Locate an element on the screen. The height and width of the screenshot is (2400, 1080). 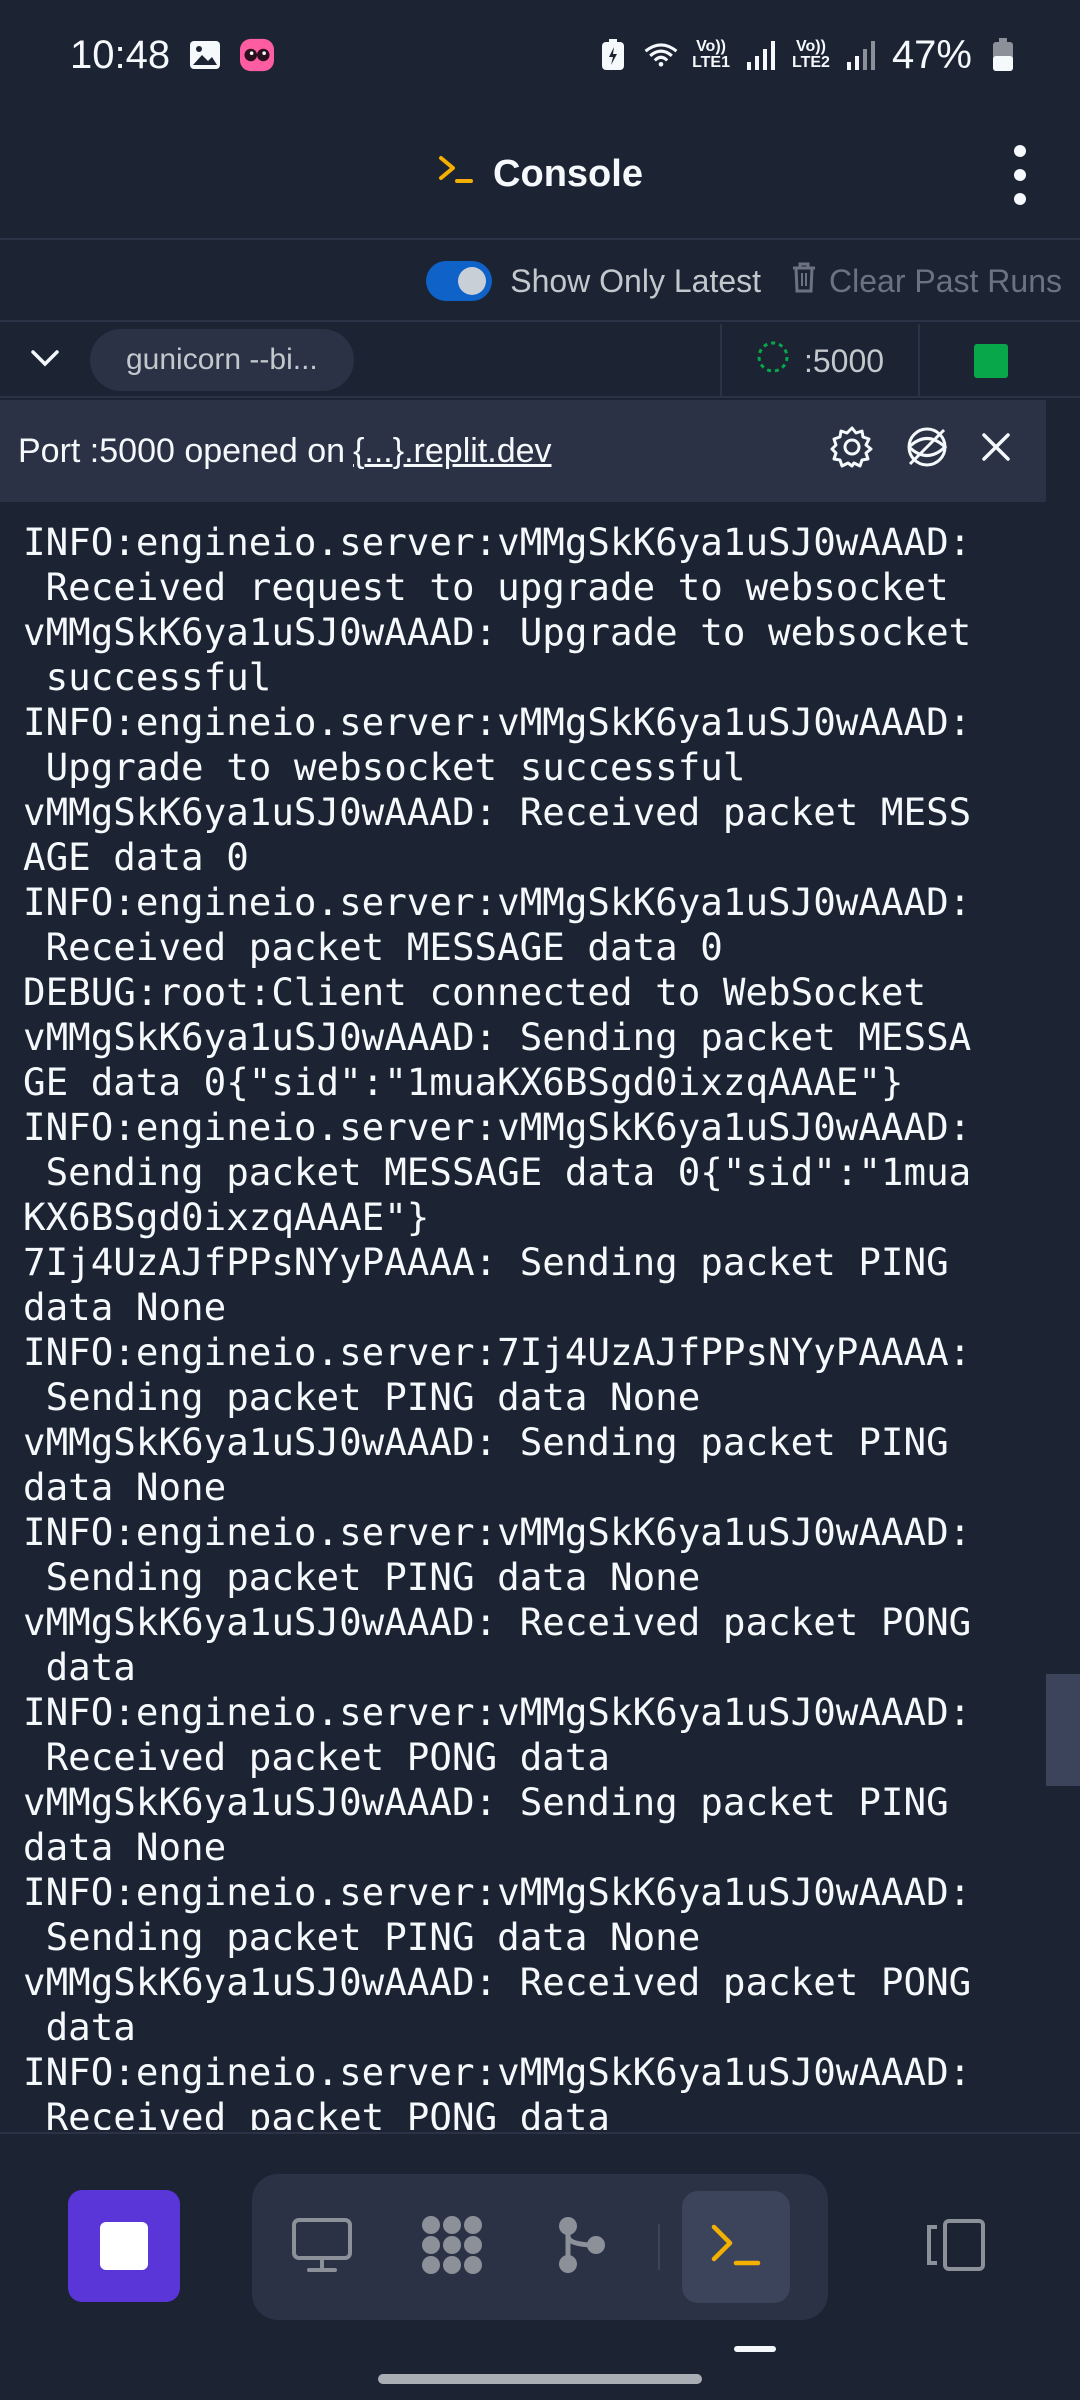
show-only-latest-toggle-group: Show Only Latest is located at coordinates (593, 281).